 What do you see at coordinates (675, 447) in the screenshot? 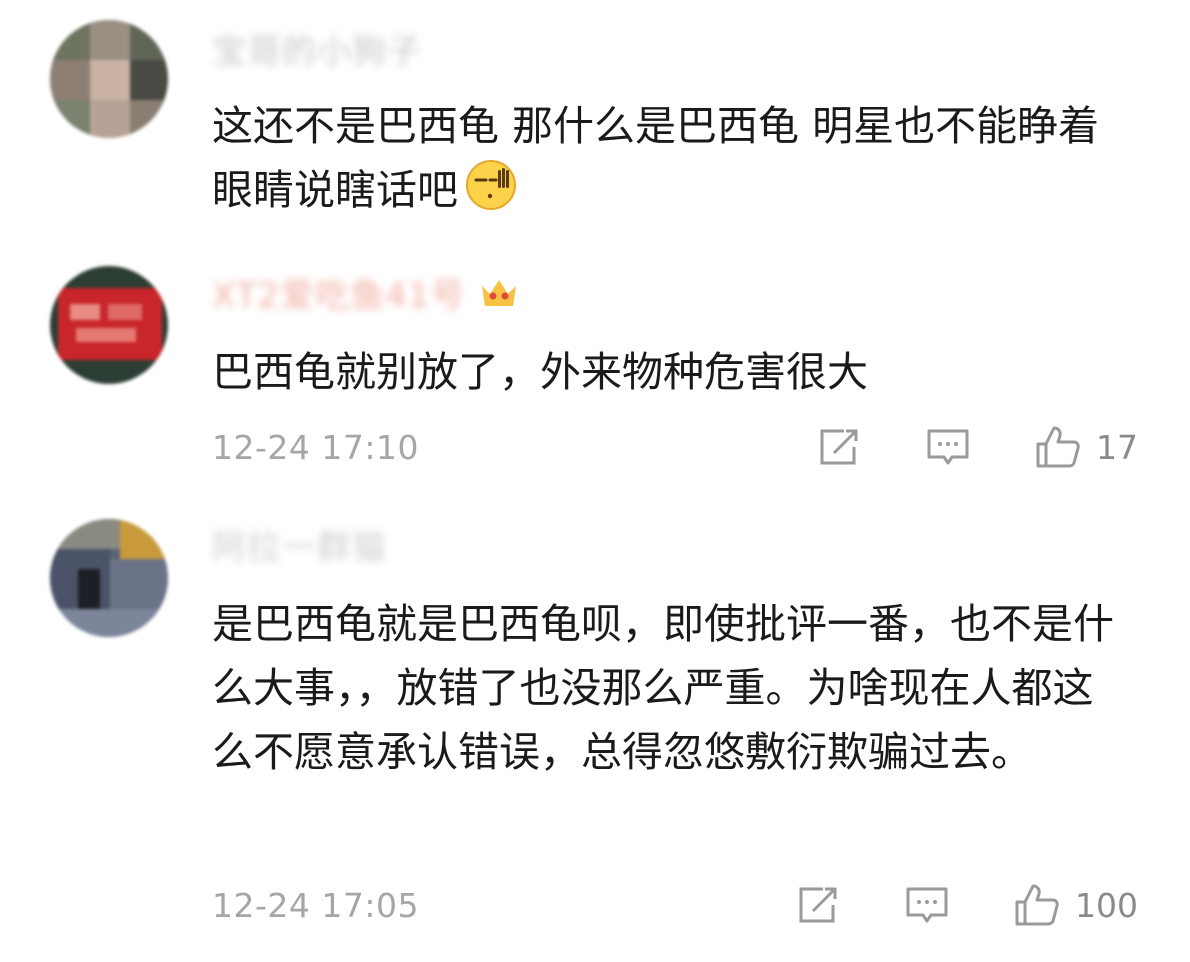
I see `comment-meta: 12-24 17:10 17` at bounding box center [675, 447].